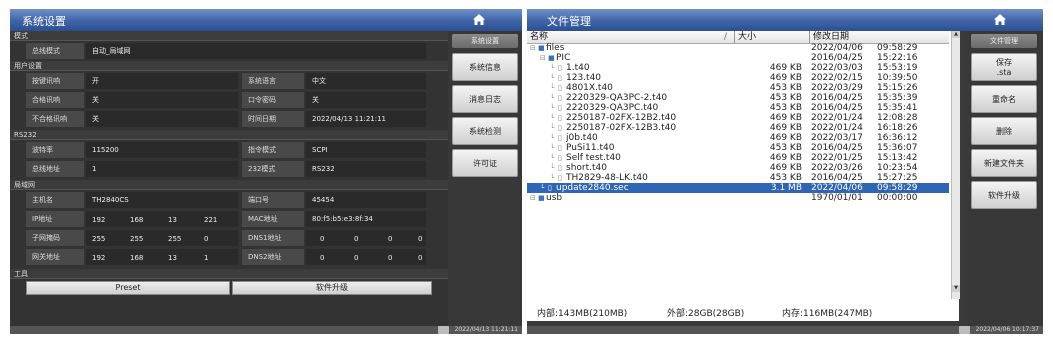  Describe the element at coordinates (366, 81) in the screenshot. I see `language-field: 中文` at that location.